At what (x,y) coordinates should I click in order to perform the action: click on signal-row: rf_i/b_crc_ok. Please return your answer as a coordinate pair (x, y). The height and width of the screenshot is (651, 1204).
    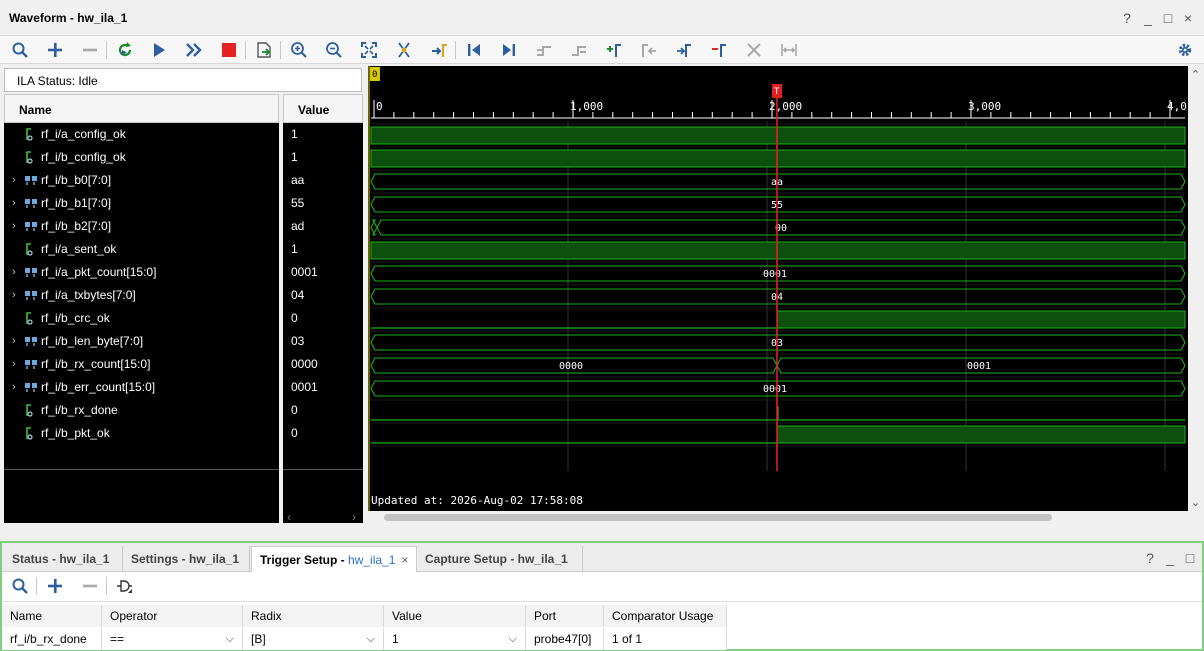
    Looking at the image, I should click on (141, 318).